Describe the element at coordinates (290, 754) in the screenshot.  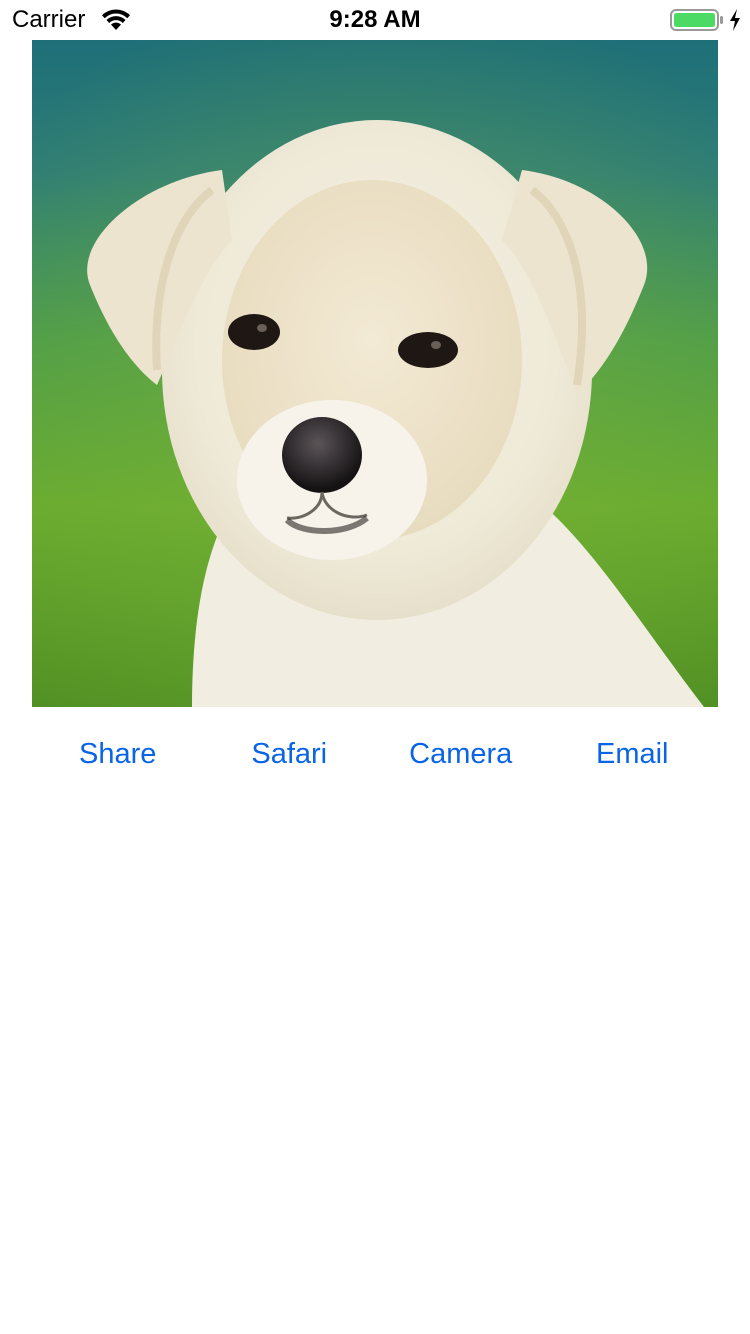
I see `safari-button: Safari` at that location.